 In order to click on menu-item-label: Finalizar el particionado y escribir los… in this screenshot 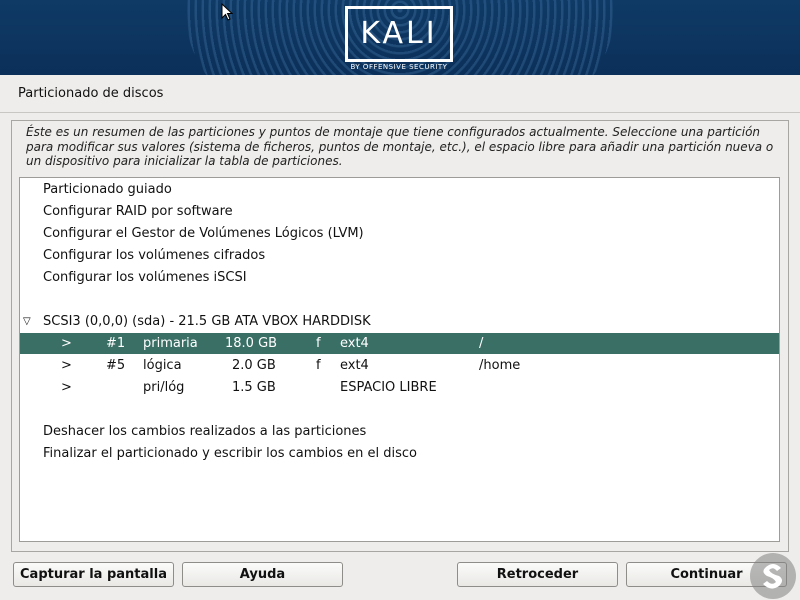, I will do `click(230, 453)`.